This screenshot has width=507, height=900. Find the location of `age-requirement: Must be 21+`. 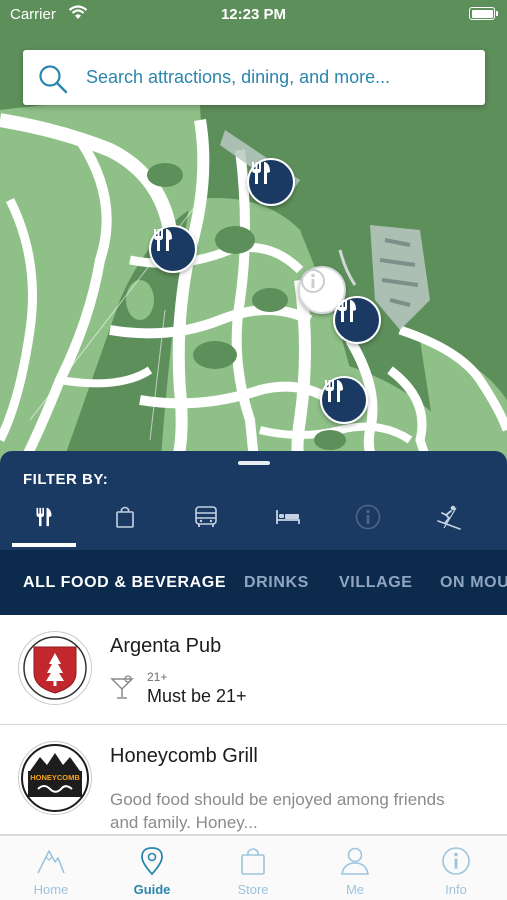

age-requirement: Must be 21+ is located at coordinates (197, 696).